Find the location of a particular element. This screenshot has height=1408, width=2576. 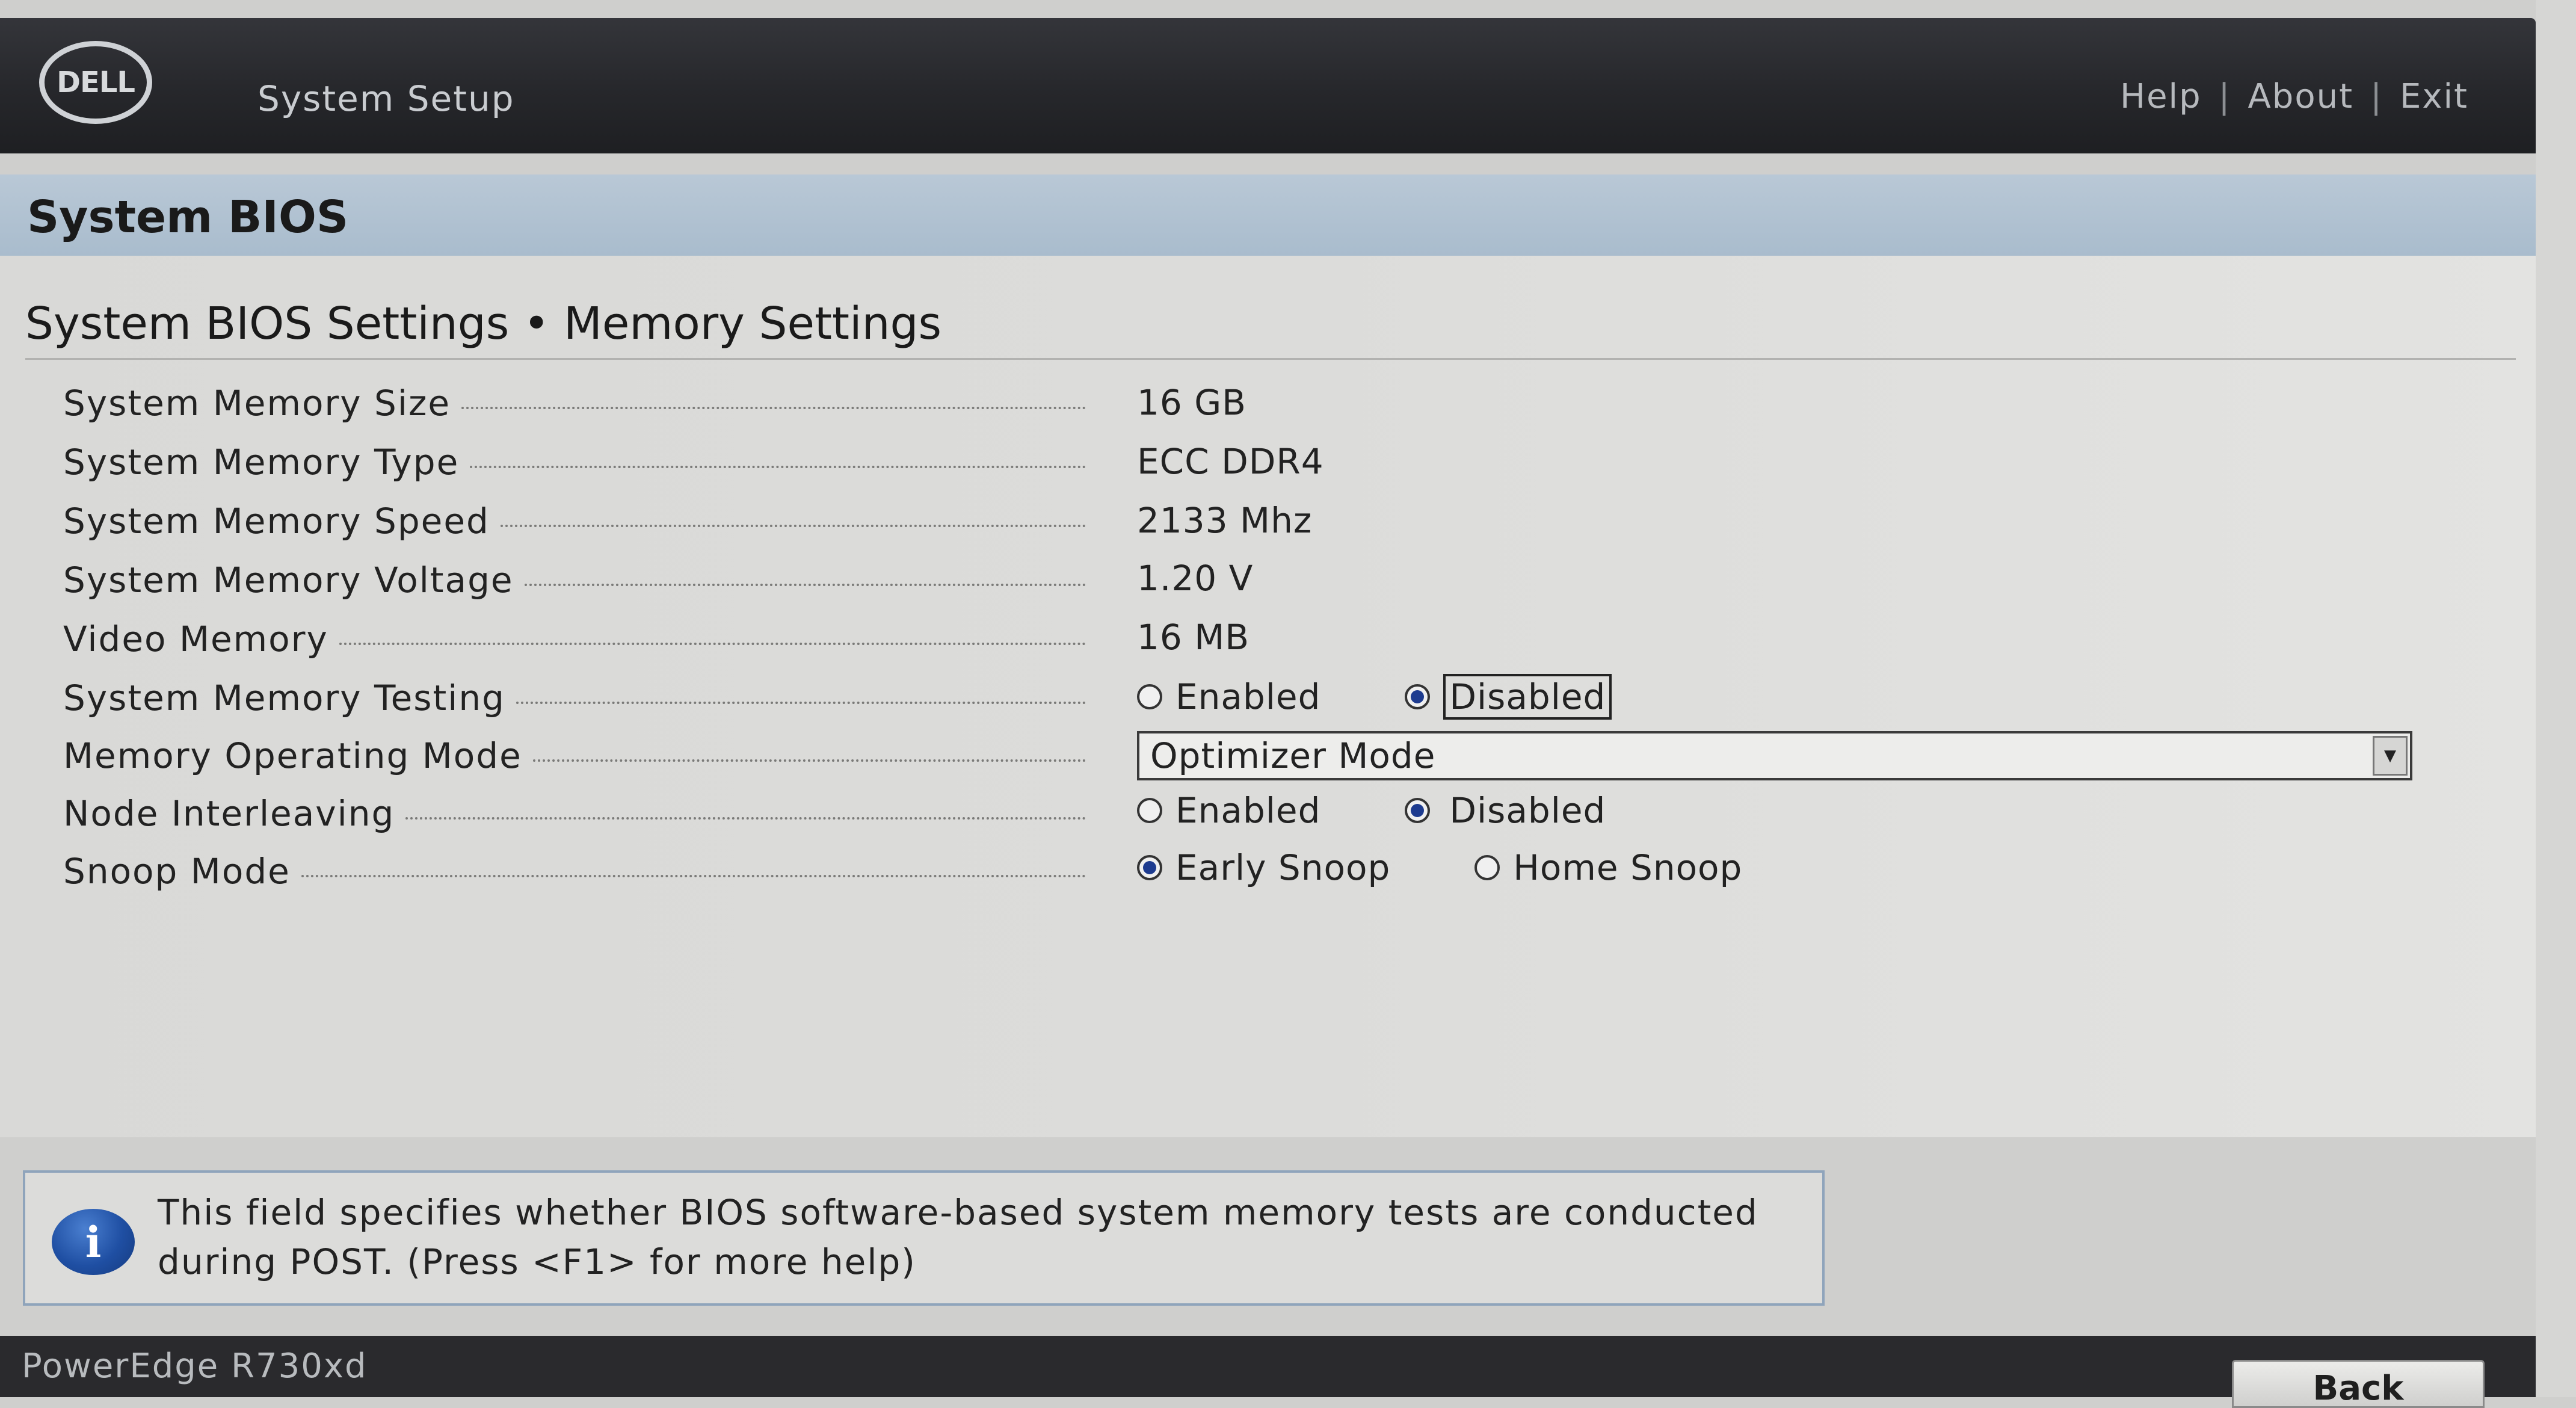

setting-label: System Memory Size is located at coordinates (257, 403).